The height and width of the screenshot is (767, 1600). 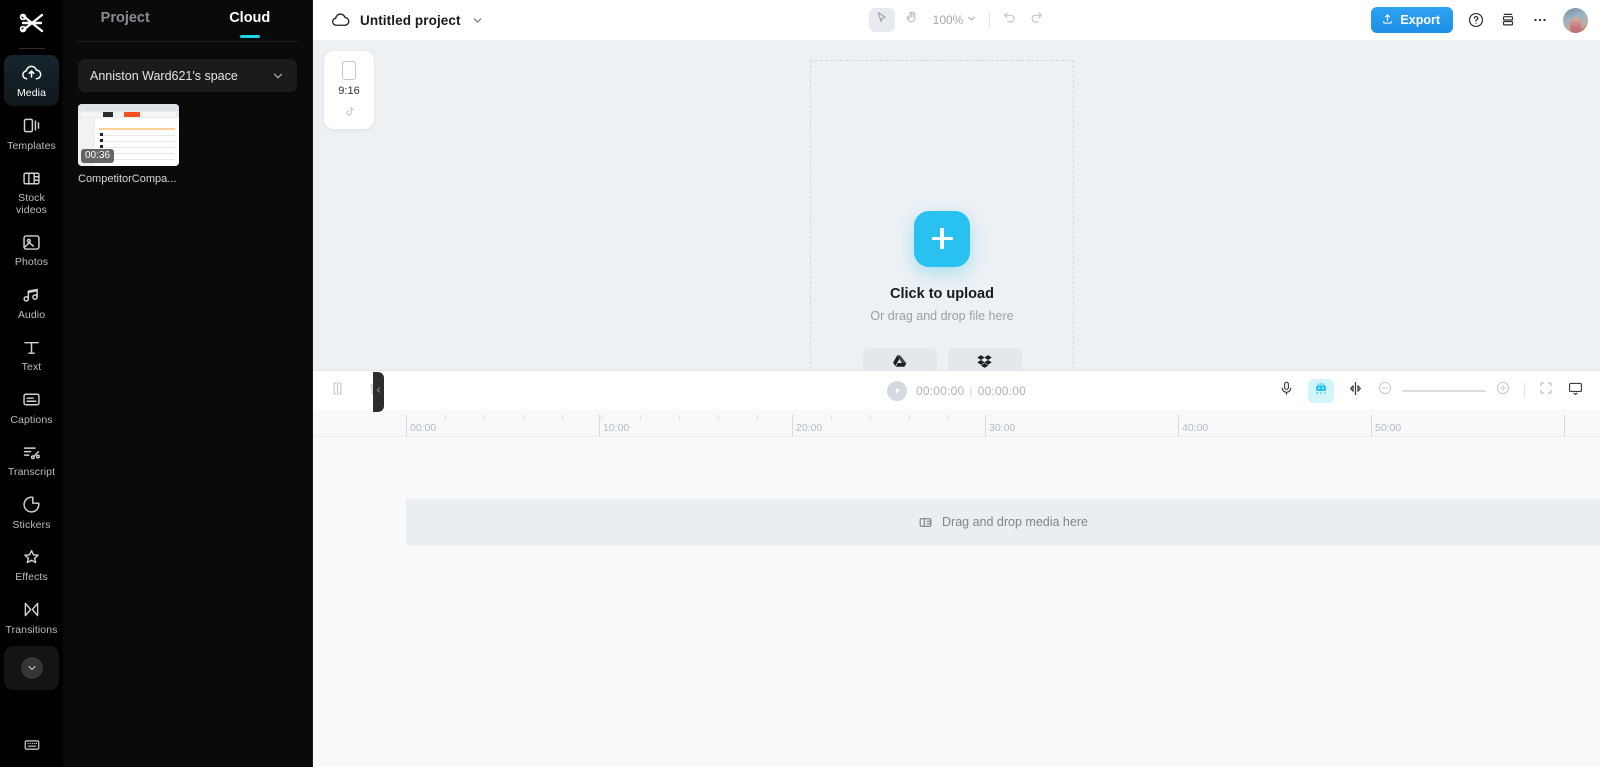 What do you see at coordinates (32, 452) in the screenshot?
I see `transcript-icon` at bounding box center [32, 452].